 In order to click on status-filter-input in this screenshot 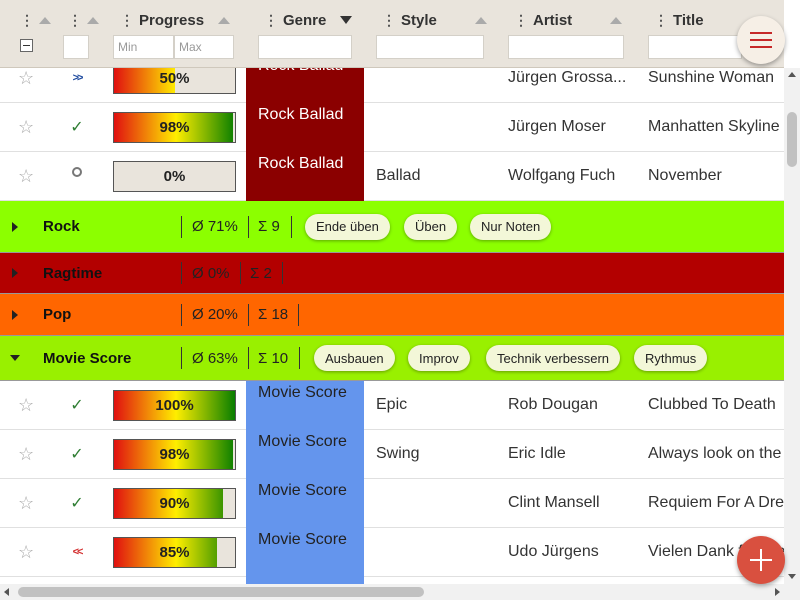, I will do `click(76, 47)`.